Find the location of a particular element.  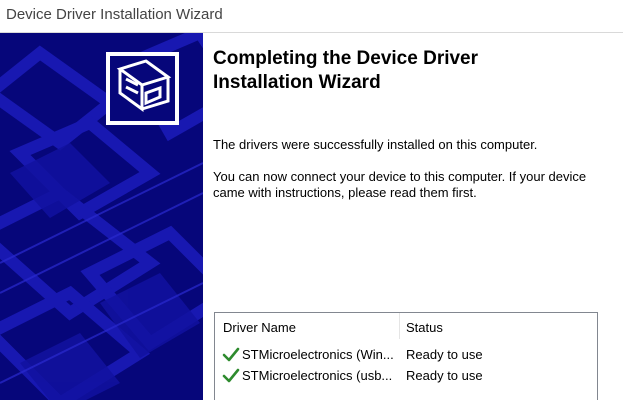

table-row: STMicroelectronics (Win... Ready to use is located at coordinates (406, 355).